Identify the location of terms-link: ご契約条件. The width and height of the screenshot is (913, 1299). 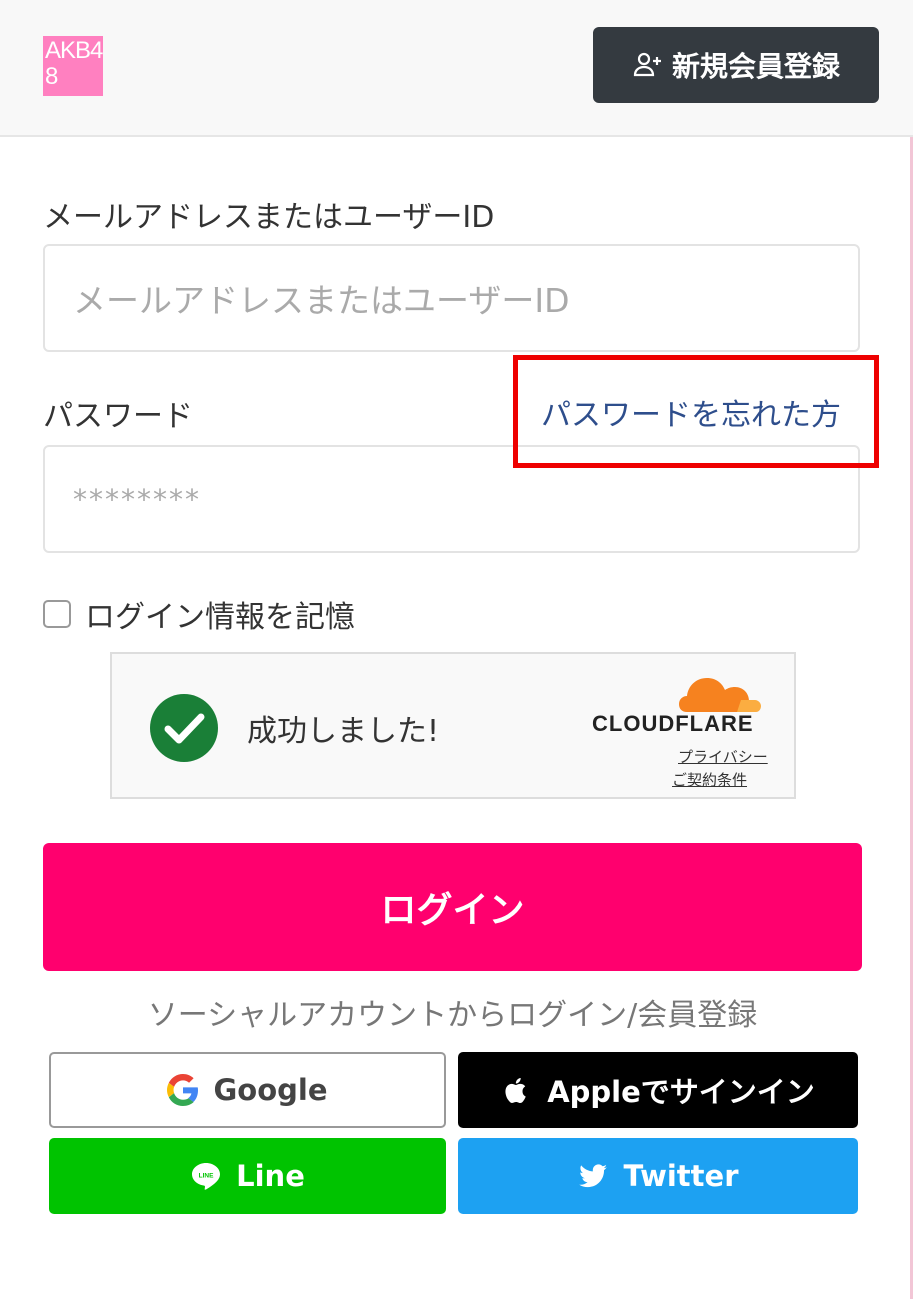
(709, 779).